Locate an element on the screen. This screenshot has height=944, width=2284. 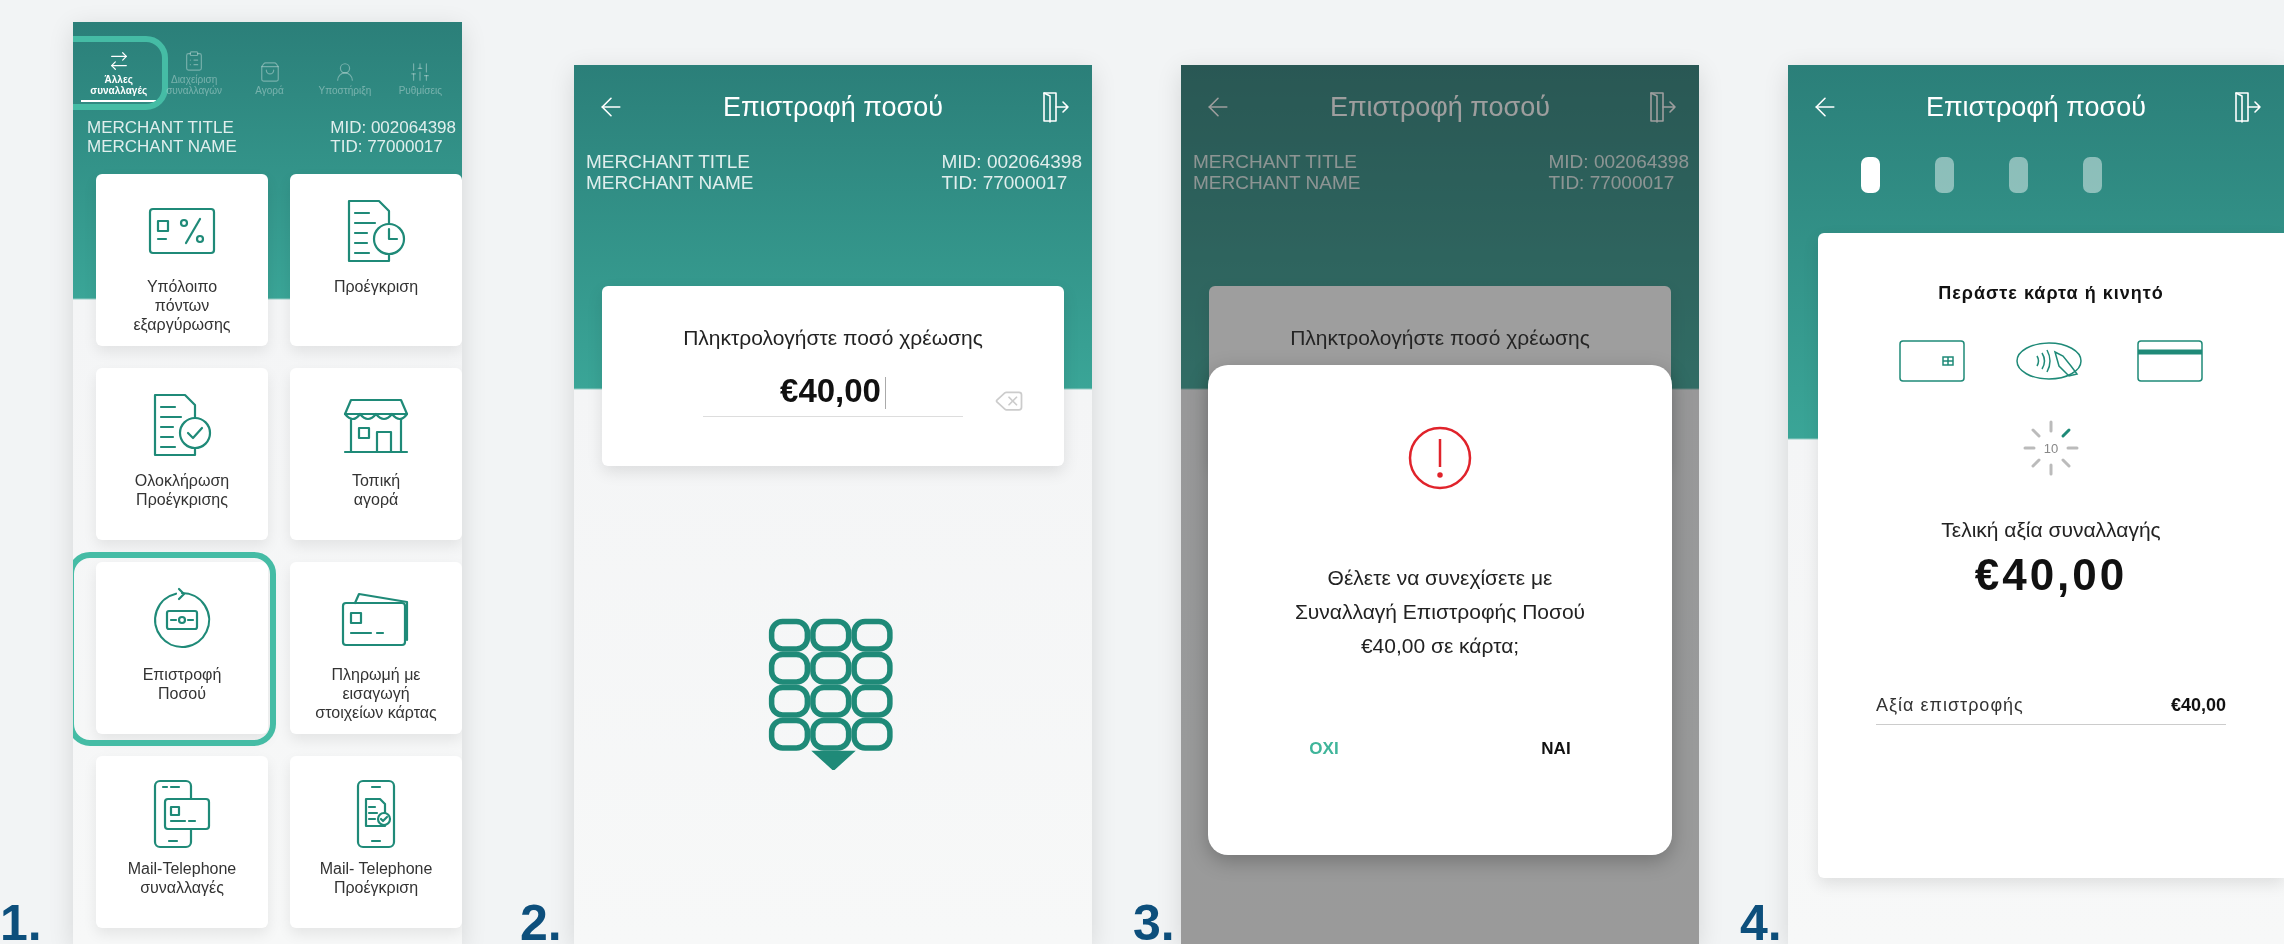
tile-label: Mail- Telephone Προέγκριση is located at coordinates (376, 879).